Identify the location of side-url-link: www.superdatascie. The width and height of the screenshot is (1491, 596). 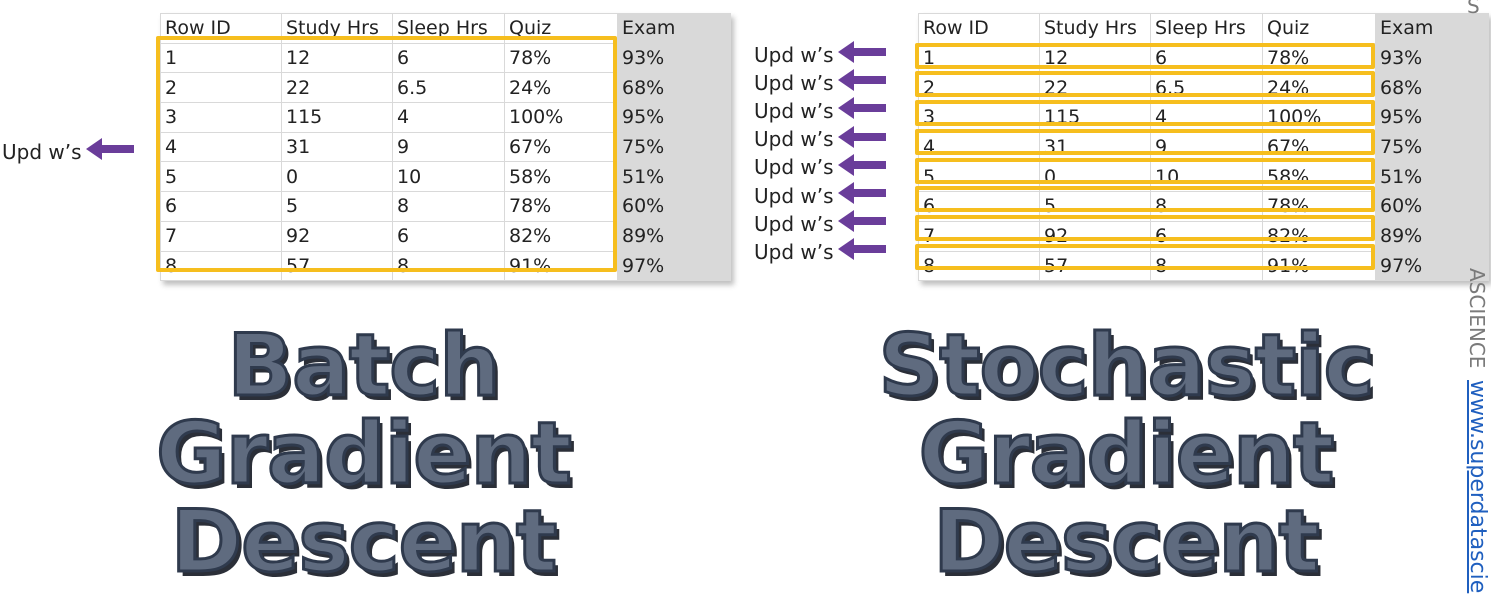
(1477, 486).